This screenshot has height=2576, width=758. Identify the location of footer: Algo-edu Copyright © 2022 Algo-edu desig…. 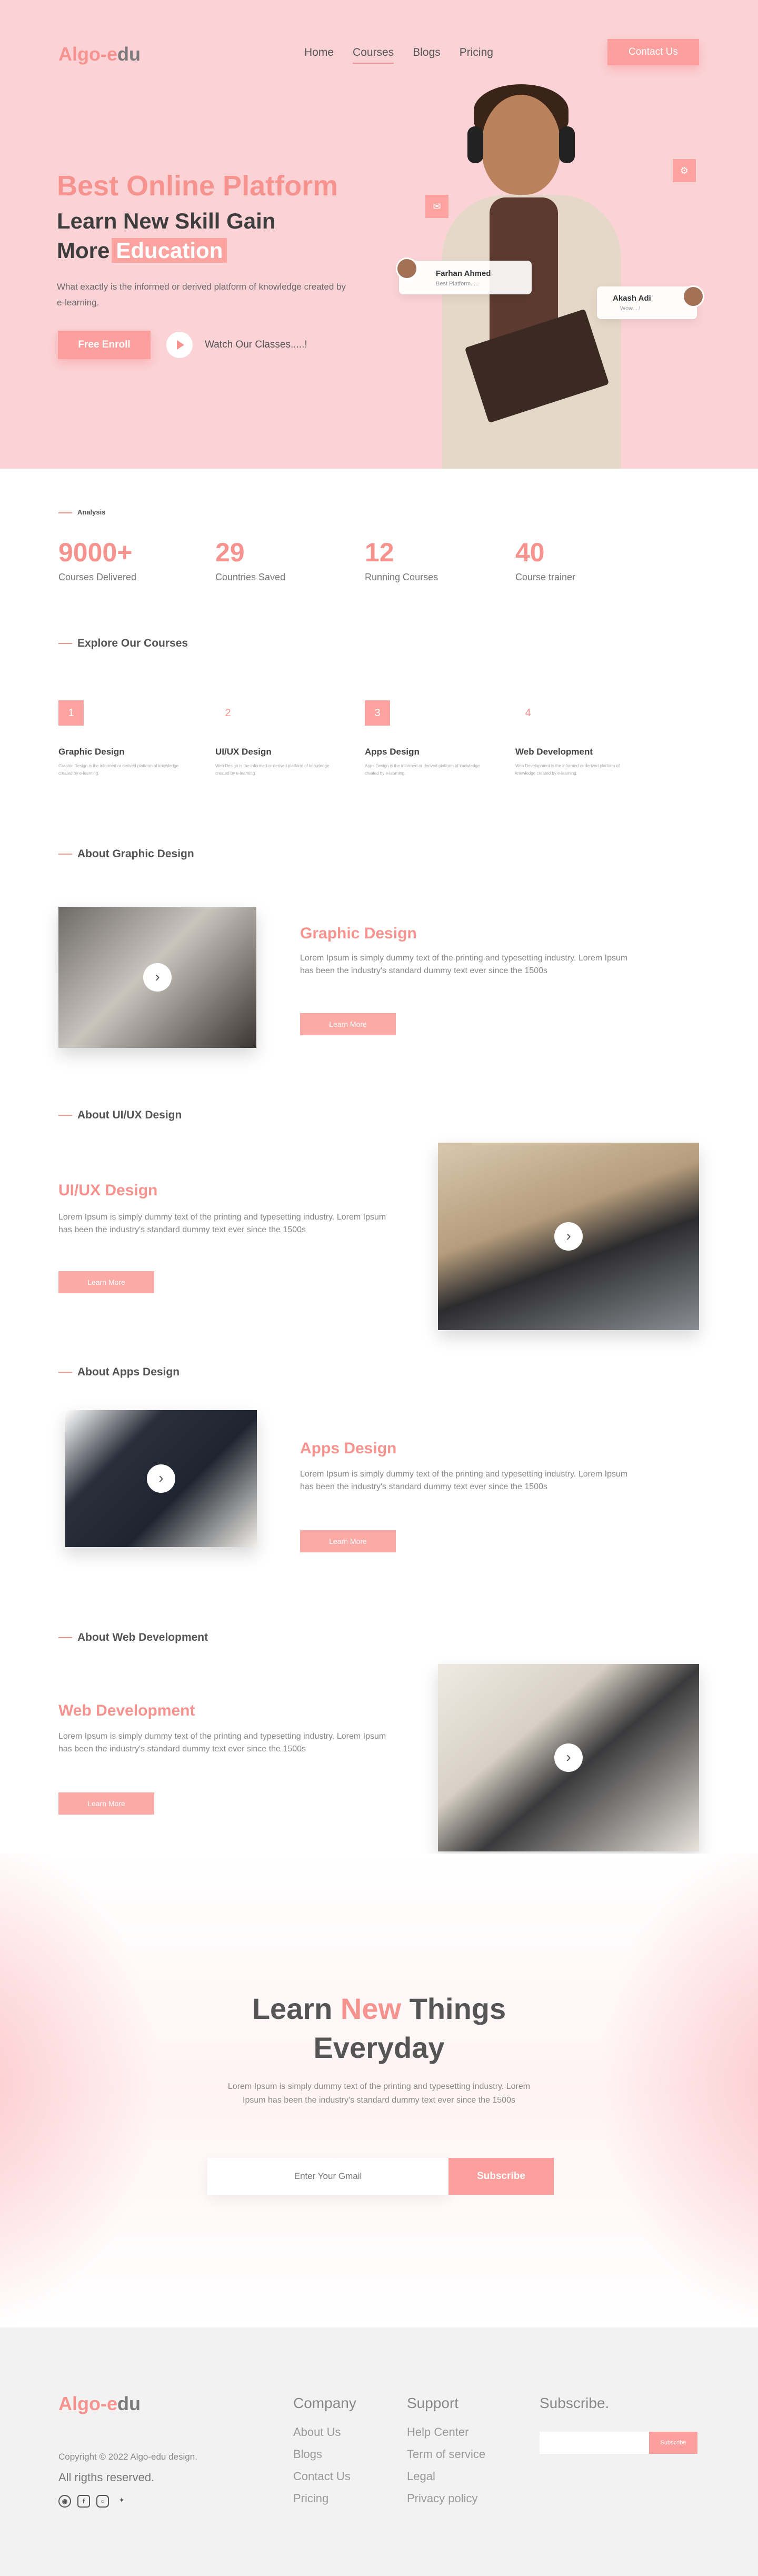
(379, 2451).